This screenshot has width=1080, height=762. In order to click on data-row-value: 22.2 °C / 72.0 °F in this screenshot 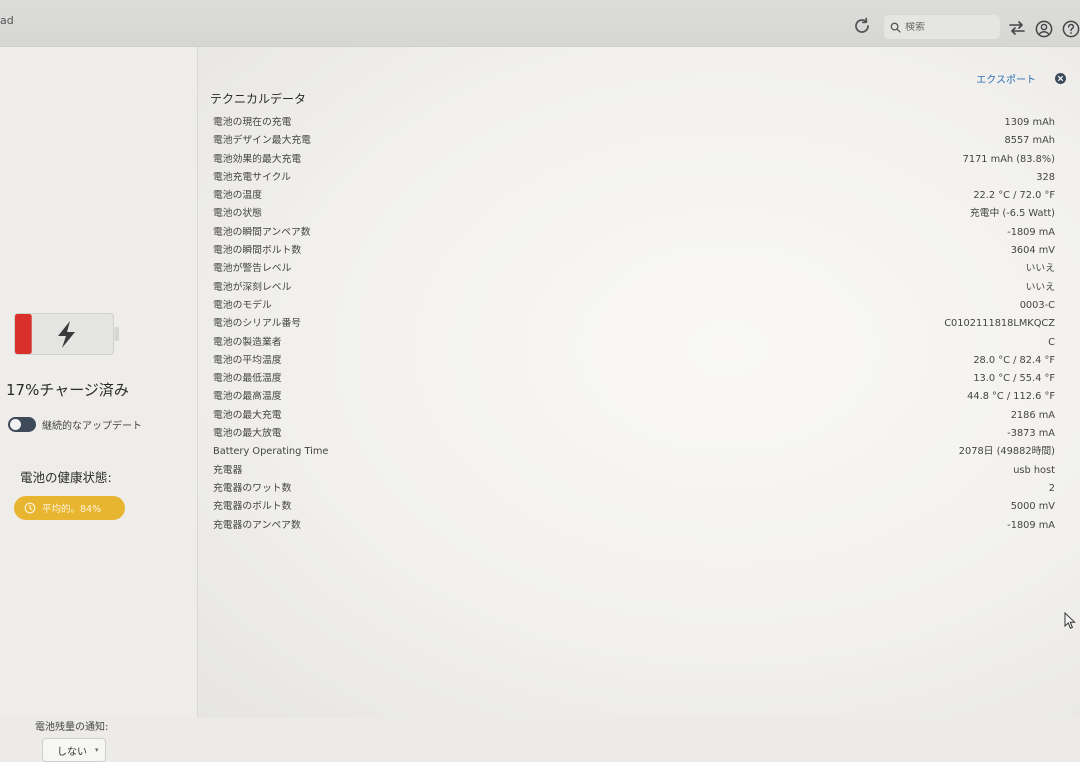, I will do `click(1014, 196)`.